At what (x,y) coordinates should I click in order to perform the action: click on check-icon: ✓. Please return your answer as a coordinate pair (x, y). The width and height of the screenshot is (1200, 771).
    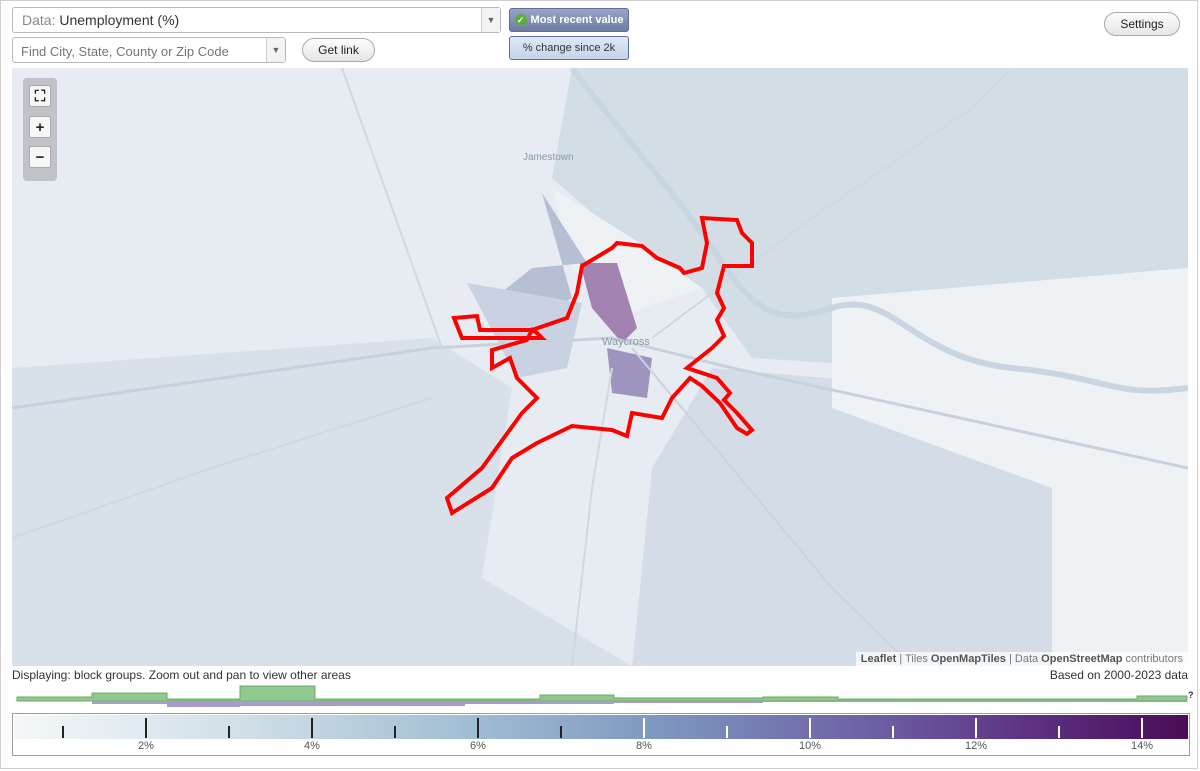
    Looking at the image, I should click on (520, 20).